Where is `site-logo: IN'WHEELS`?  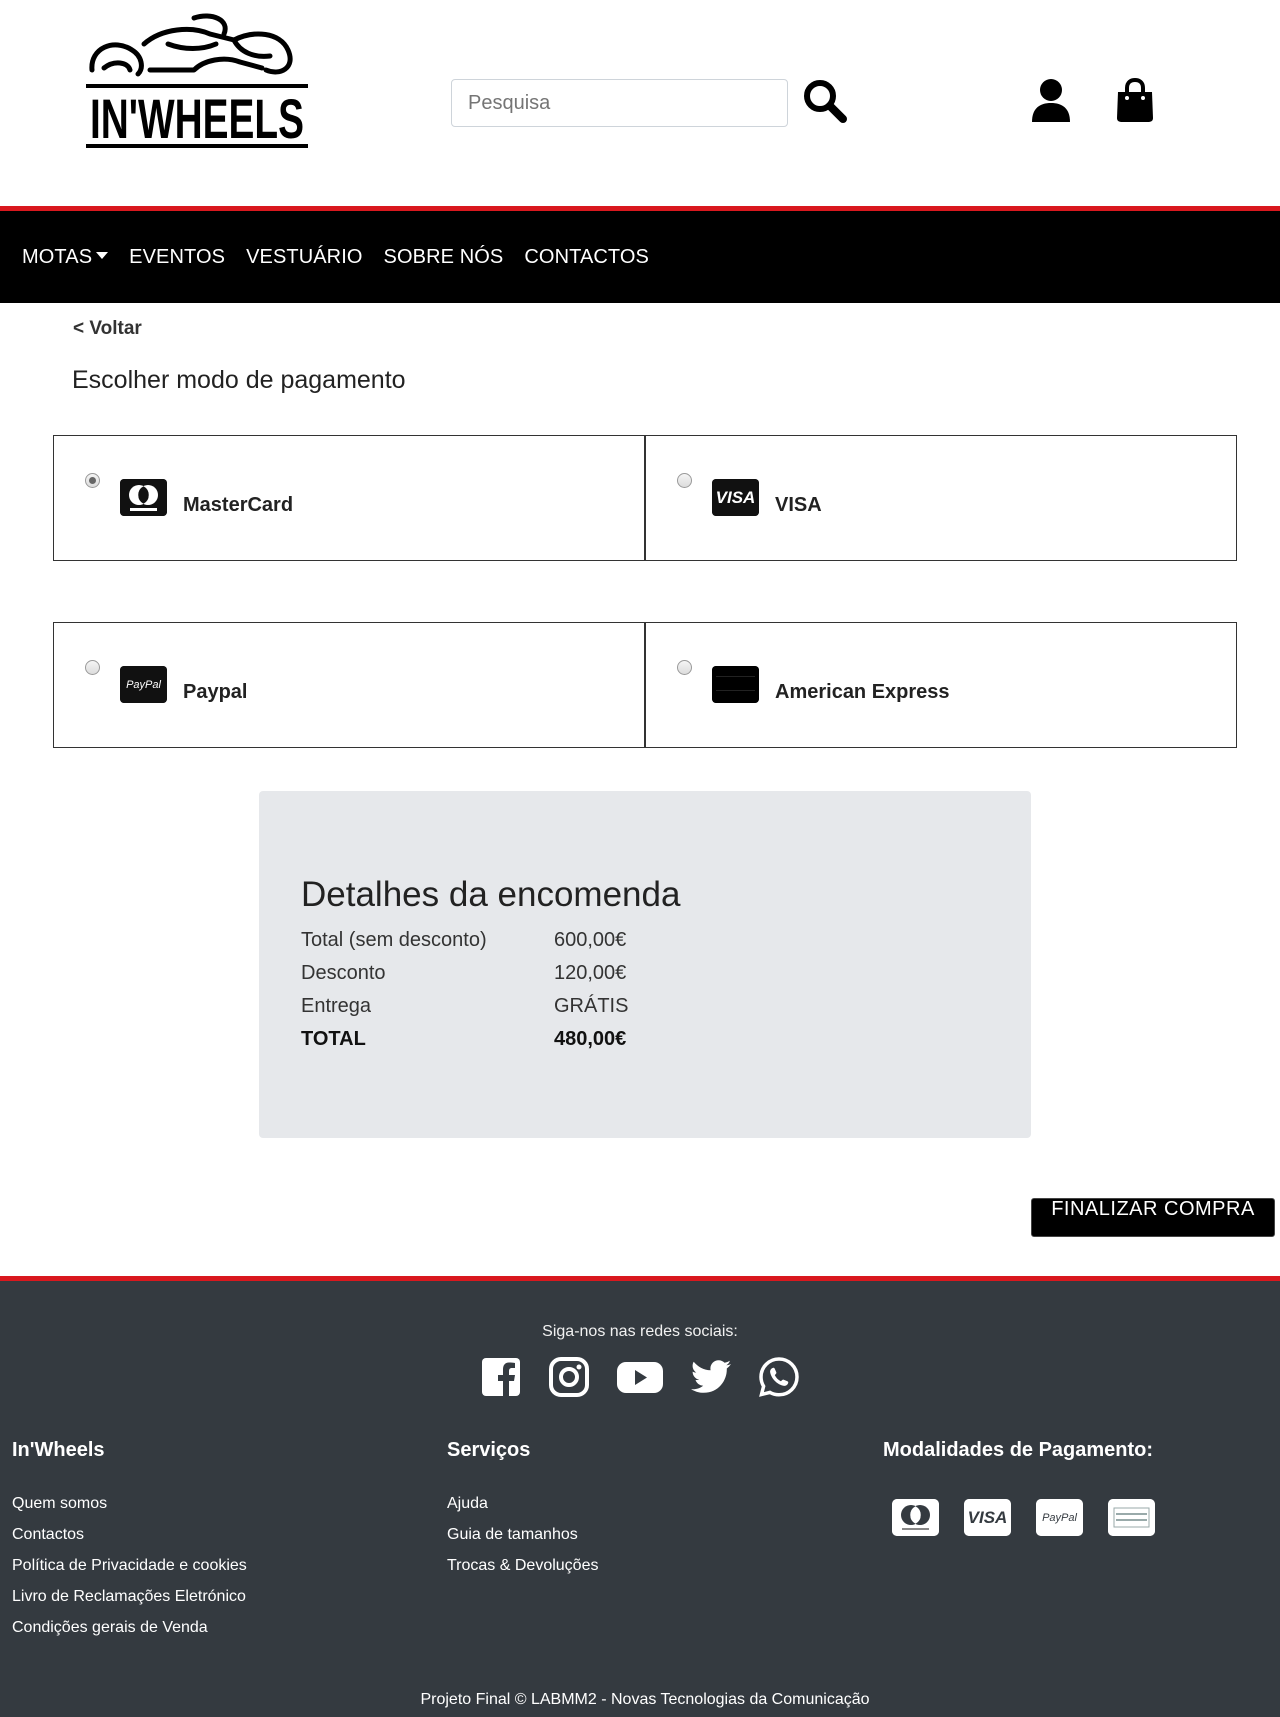 site-logo: IN'WHEELS is located at coordinates (197, 82).